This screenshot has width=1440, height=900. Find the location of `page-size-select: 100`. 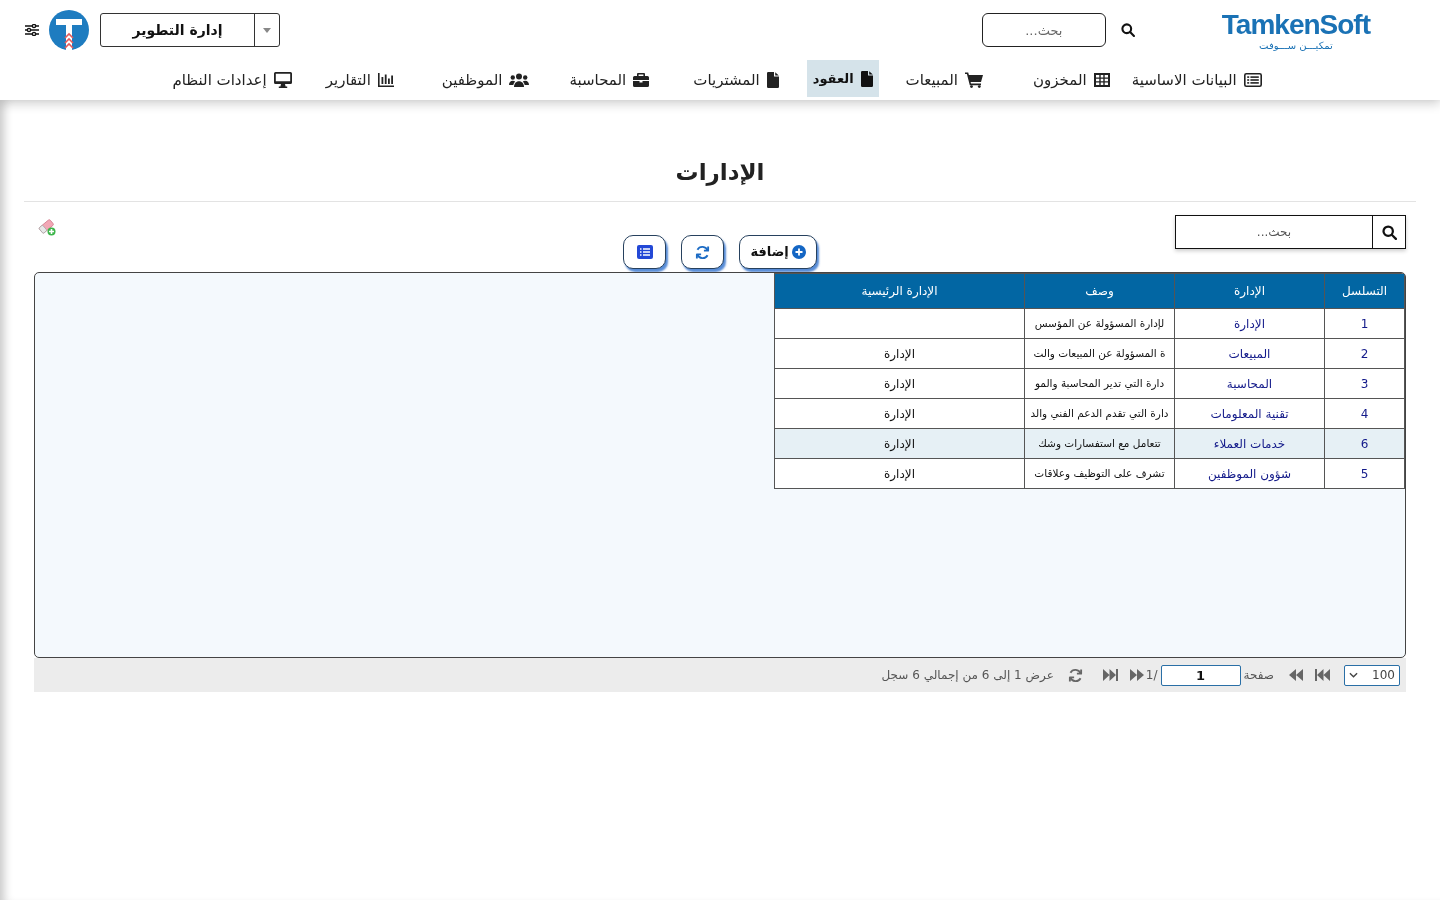

page-size-select: 100 is located at coordinates (1372, 675).